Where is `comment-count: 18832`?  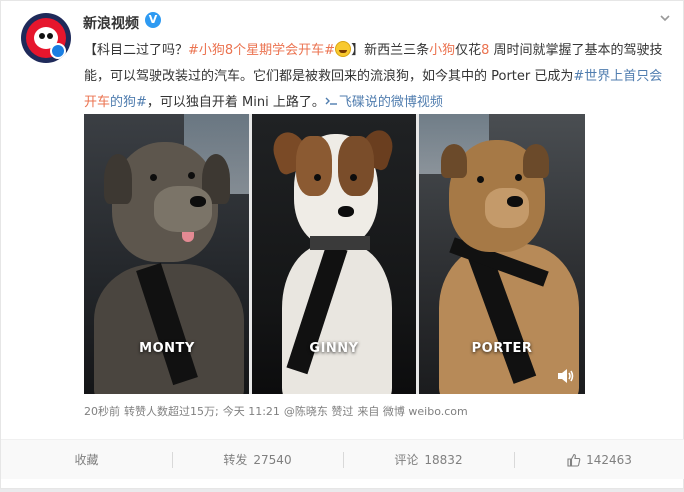
comment-count: 18832 is located at coordinates (443, 459).